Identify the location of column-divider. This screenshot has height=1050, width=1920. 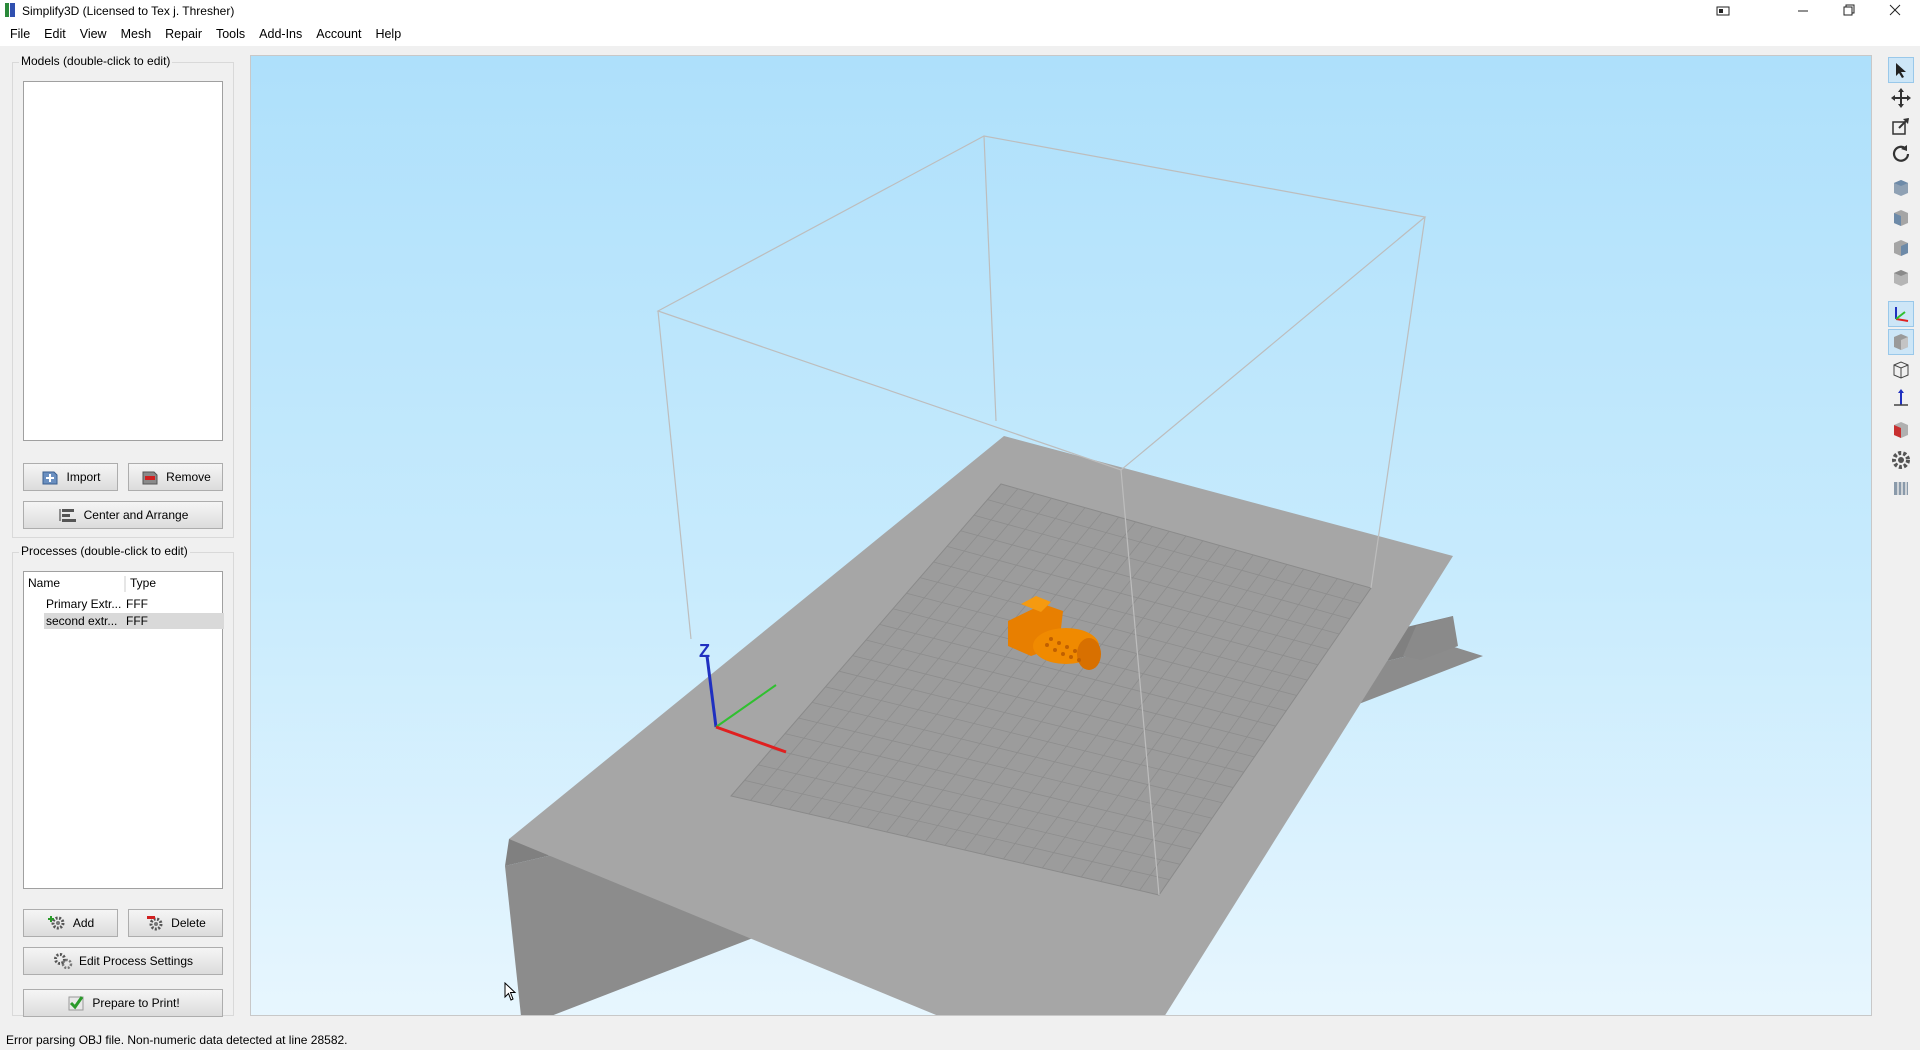
(125, 584).